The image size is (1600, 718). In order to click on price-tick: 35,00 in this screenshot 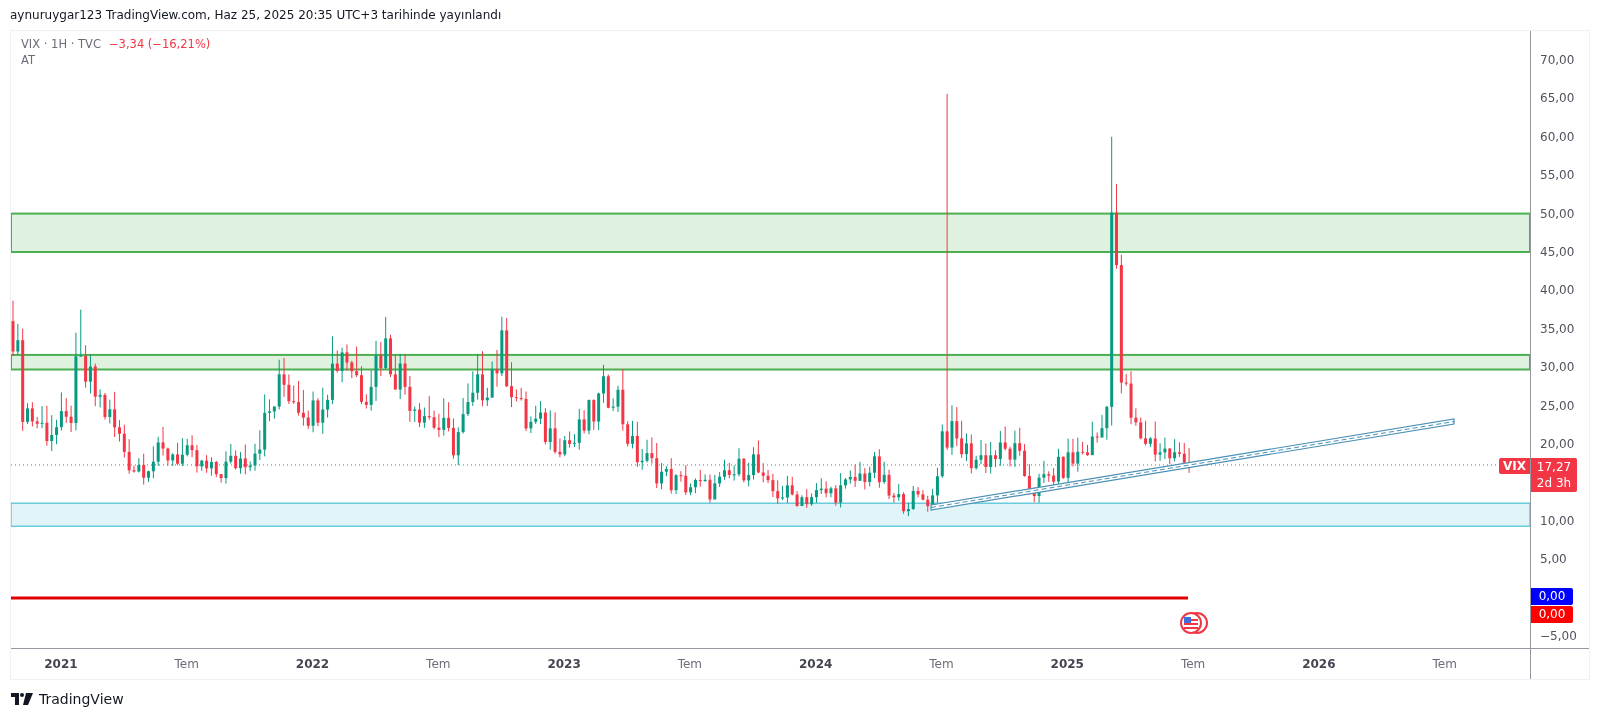, I will do `click(1557, 329)`.